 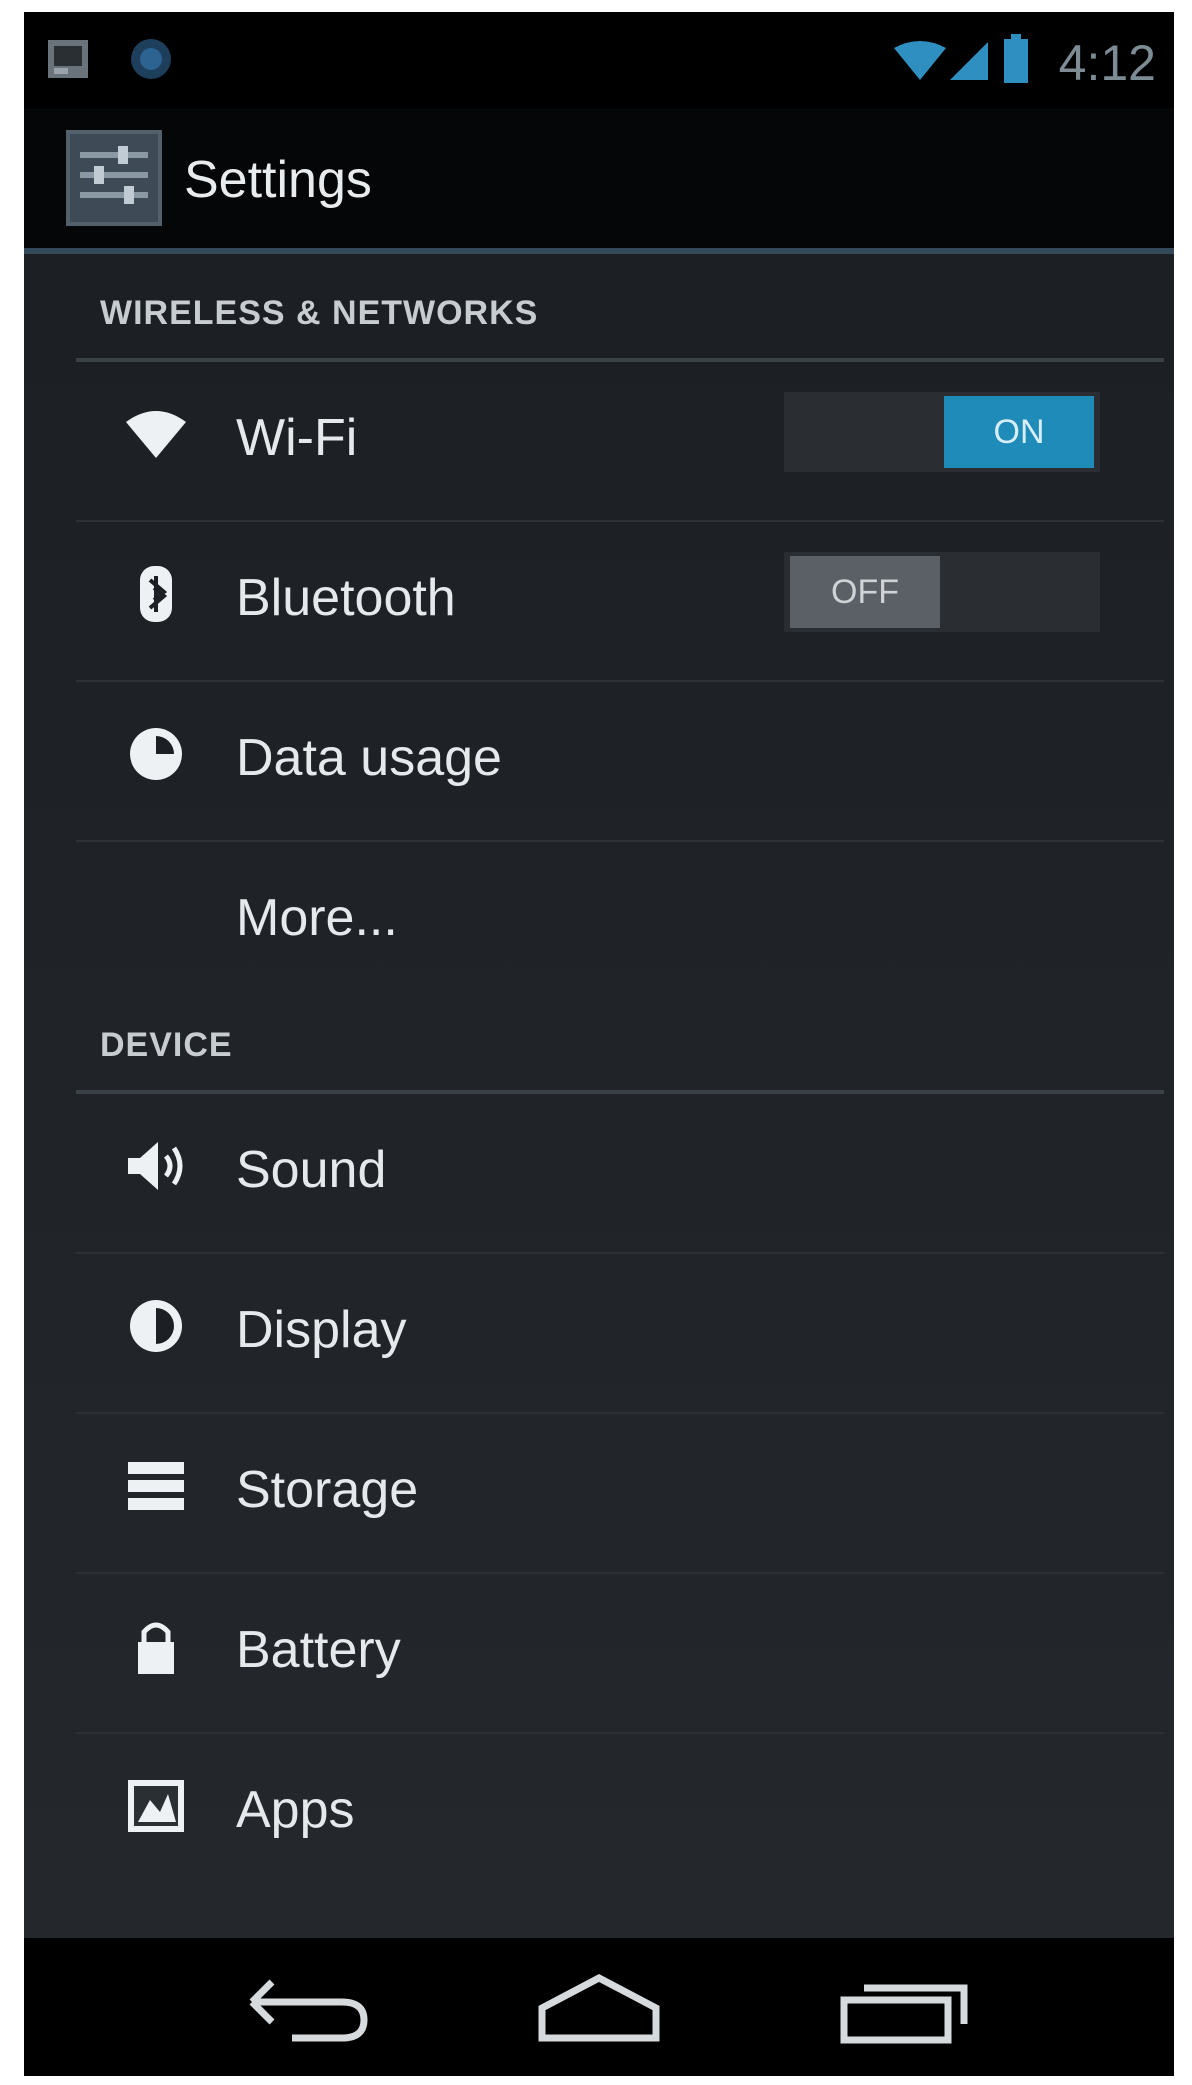 What do you see at coordinates (599, 60) in the screenshot?
I see `status-bar: 4:12` at bounding box center [599, 60].